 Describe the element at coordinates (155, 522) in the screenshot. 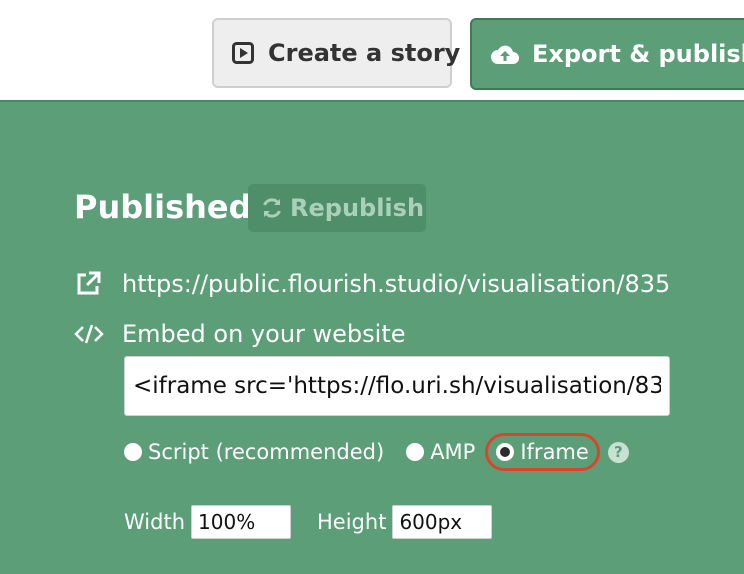

I see `width-label: Width` at that location.